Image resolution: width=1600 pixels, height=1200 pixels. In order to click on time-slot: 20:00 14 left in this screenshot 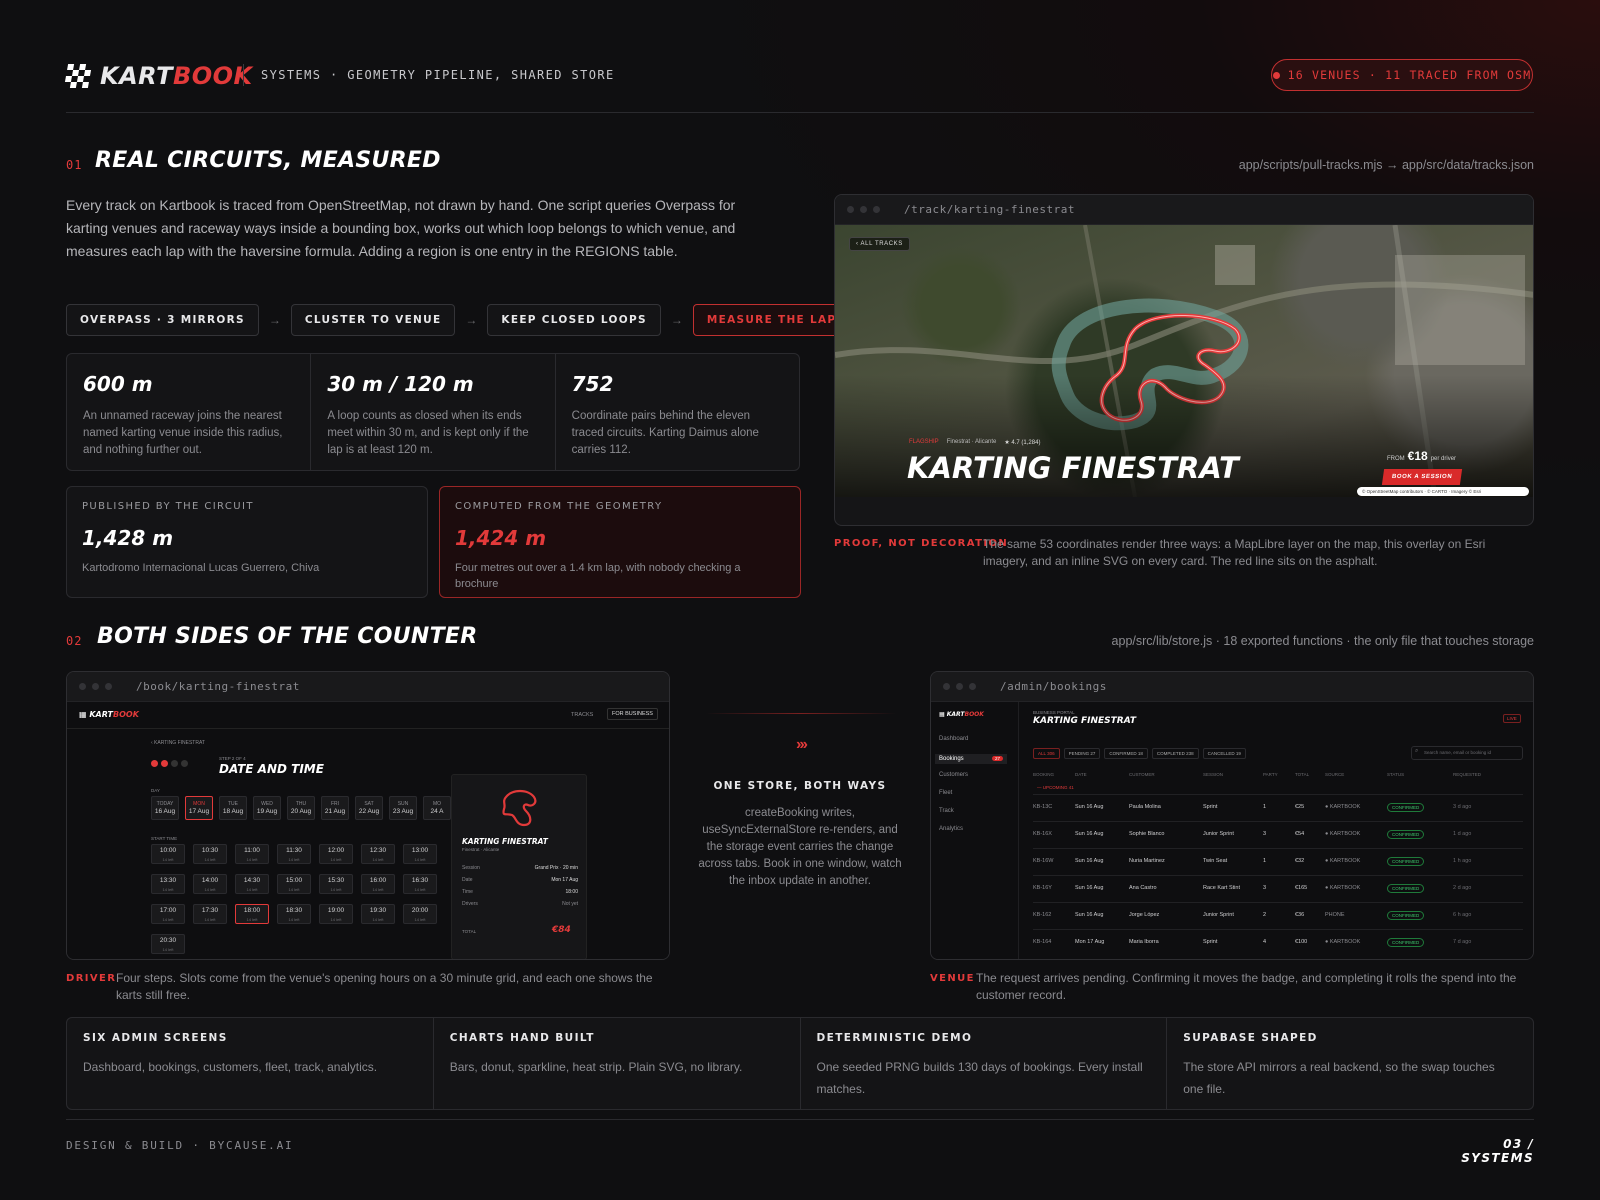, I will do `click(420, 914)`.